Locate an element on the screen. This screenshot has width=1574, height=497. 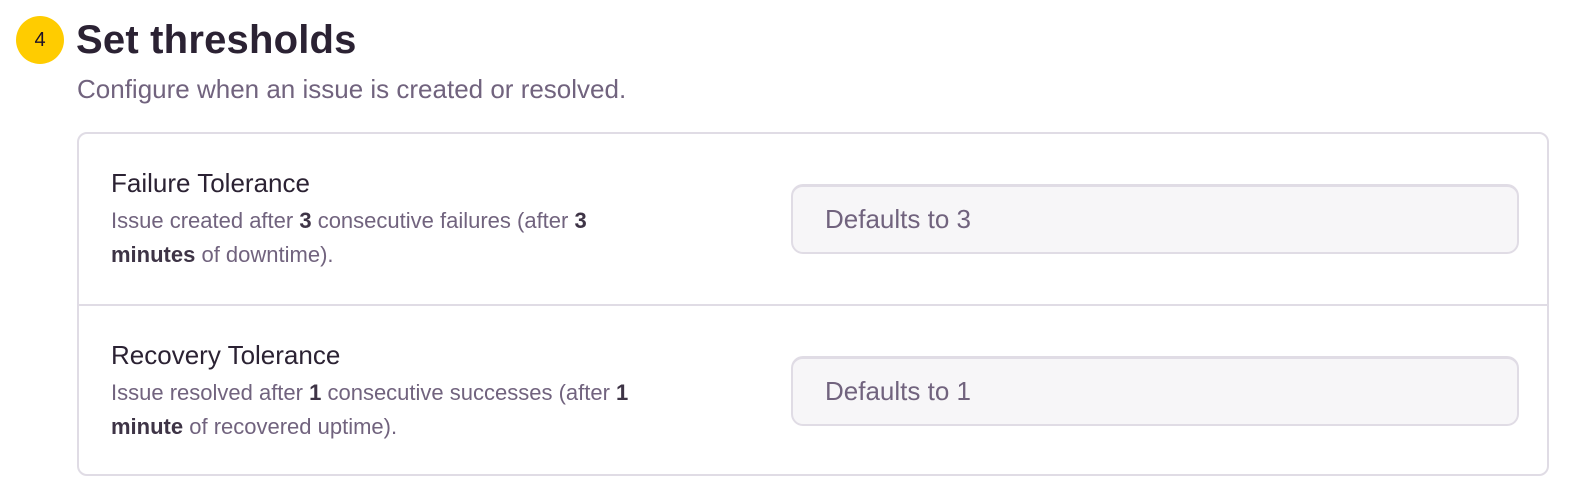
recovery-help-duration-num: 1 is located at coordinates (622, 392).